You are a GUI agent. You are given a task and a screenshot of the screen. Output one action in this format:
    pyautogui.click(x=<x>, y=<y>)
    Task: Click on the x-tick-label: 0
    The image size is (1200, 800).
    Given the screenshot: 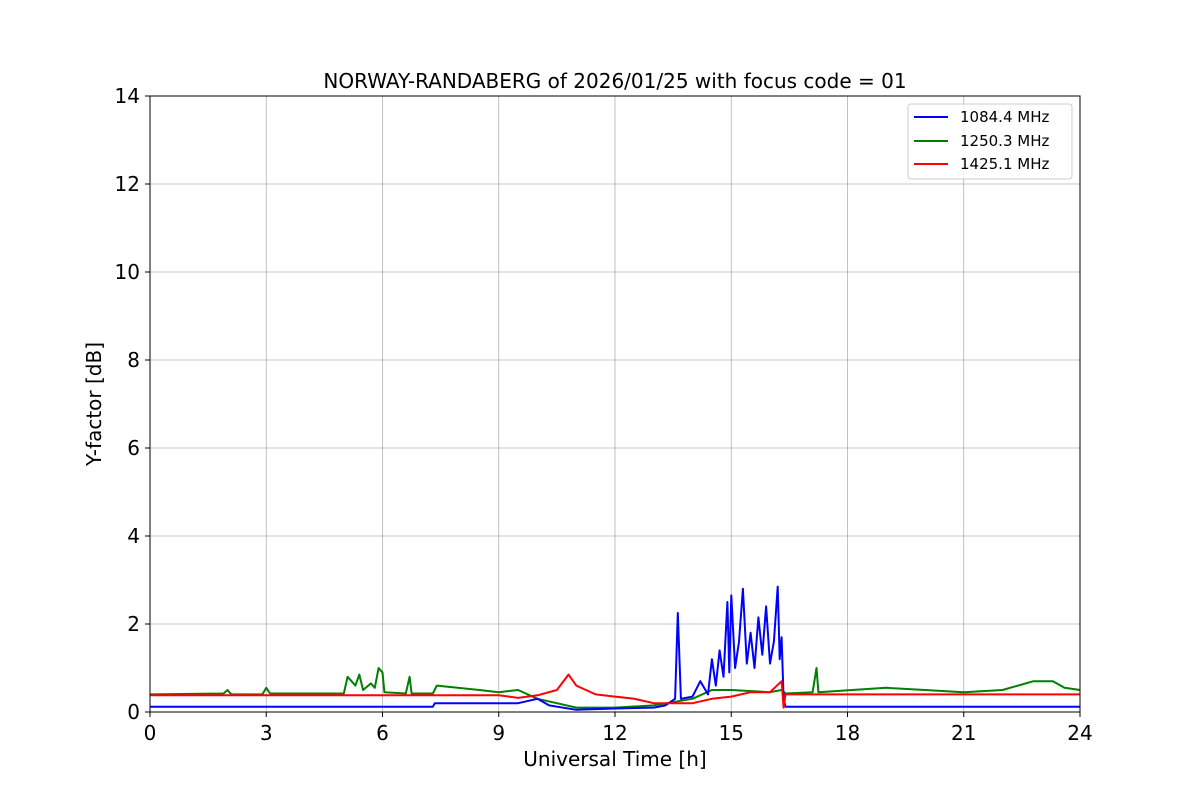 What is the action you would take?
    pyautogui.click(x=150, y=733)
    